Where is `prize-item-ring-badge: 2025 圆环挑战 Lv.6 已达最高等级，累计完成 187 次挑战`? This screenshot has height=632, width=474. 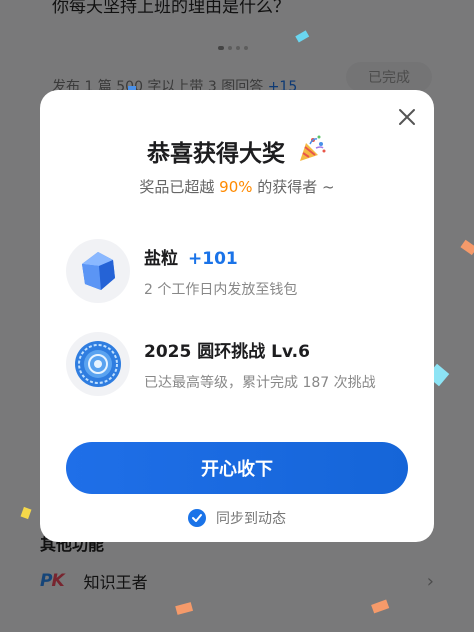
prize-item-ring-badge: 2025 圆环挑战 Lv.6 已达最高等级，累计完成 187 次挑战 is located at coordinates (241, 364).